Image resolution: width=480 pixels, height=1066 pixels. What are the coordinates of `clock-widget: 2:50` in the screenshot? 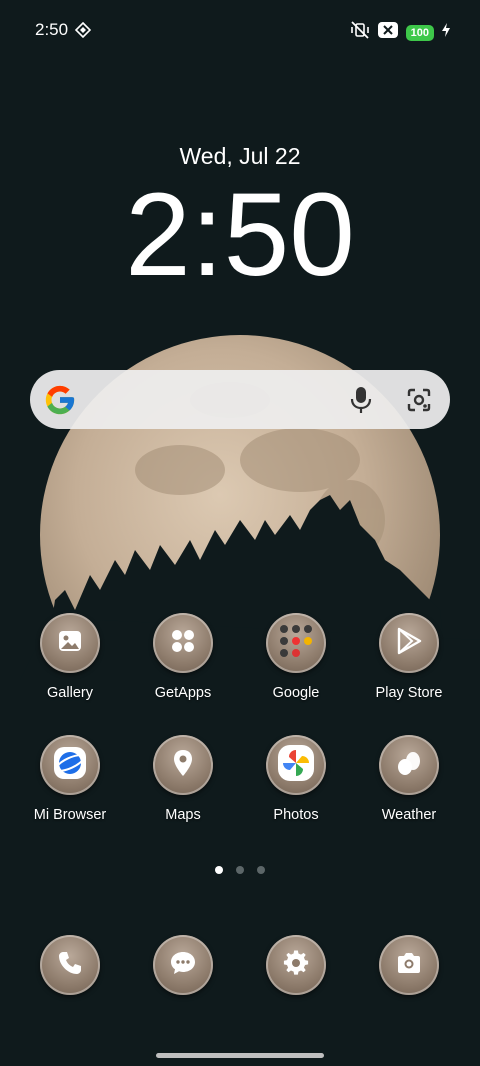 It's located at (240, 235).